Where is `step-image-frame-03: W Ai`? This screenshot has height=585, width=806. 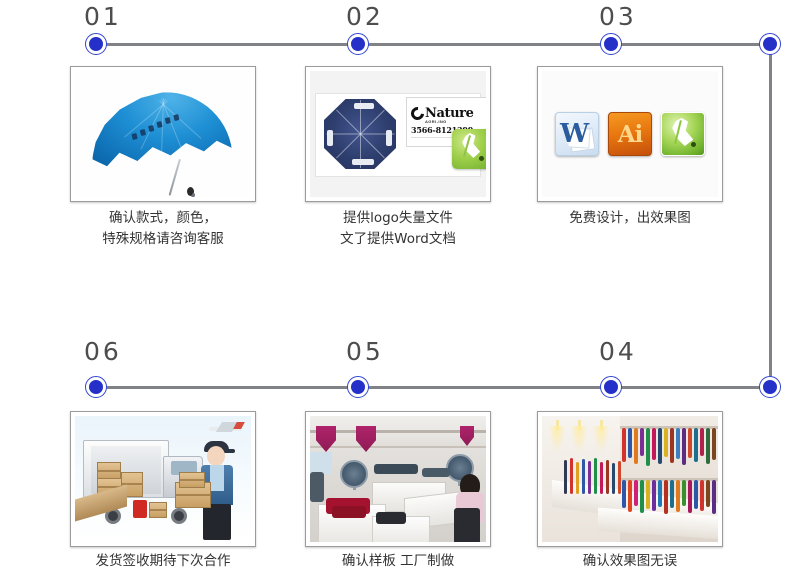
step-image-frame-03: W Ai is located at coordinates (630, 134).